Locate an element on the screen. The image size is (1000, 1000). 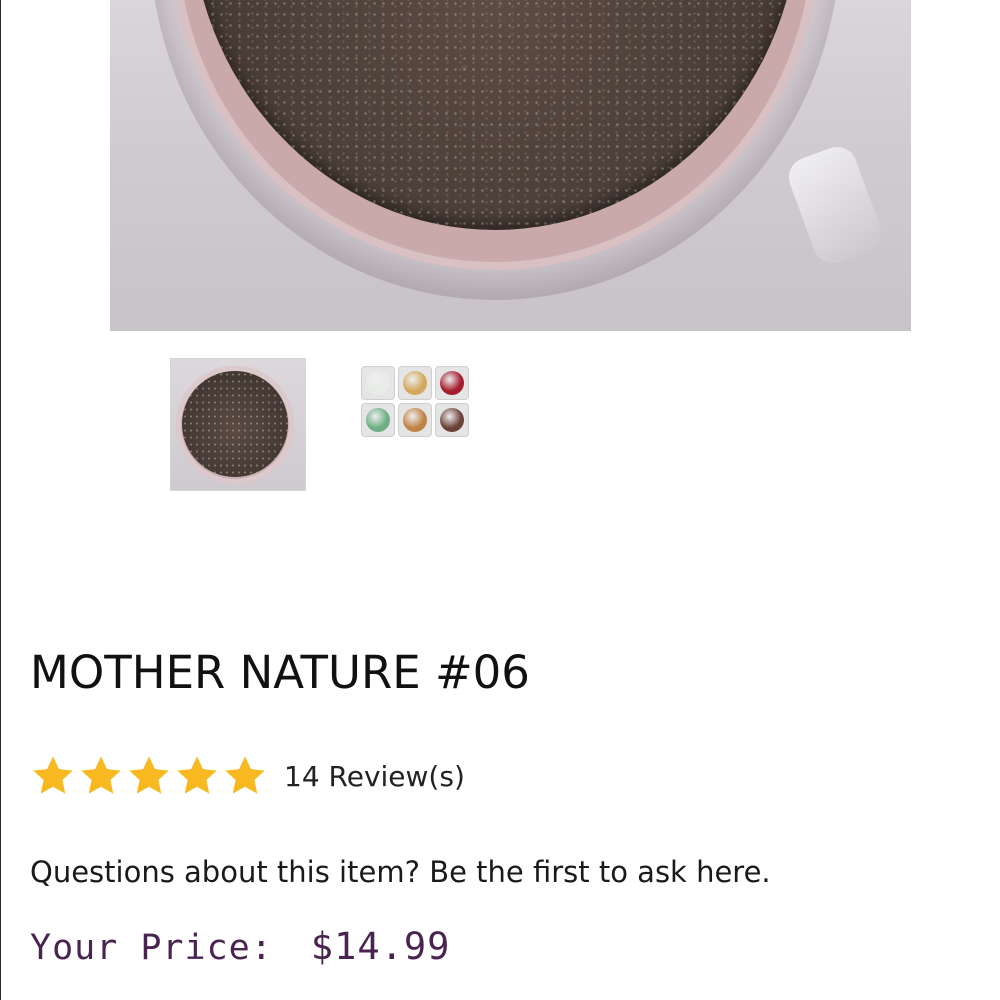
thumbnail-color-set is located at coordinates (416, 402).